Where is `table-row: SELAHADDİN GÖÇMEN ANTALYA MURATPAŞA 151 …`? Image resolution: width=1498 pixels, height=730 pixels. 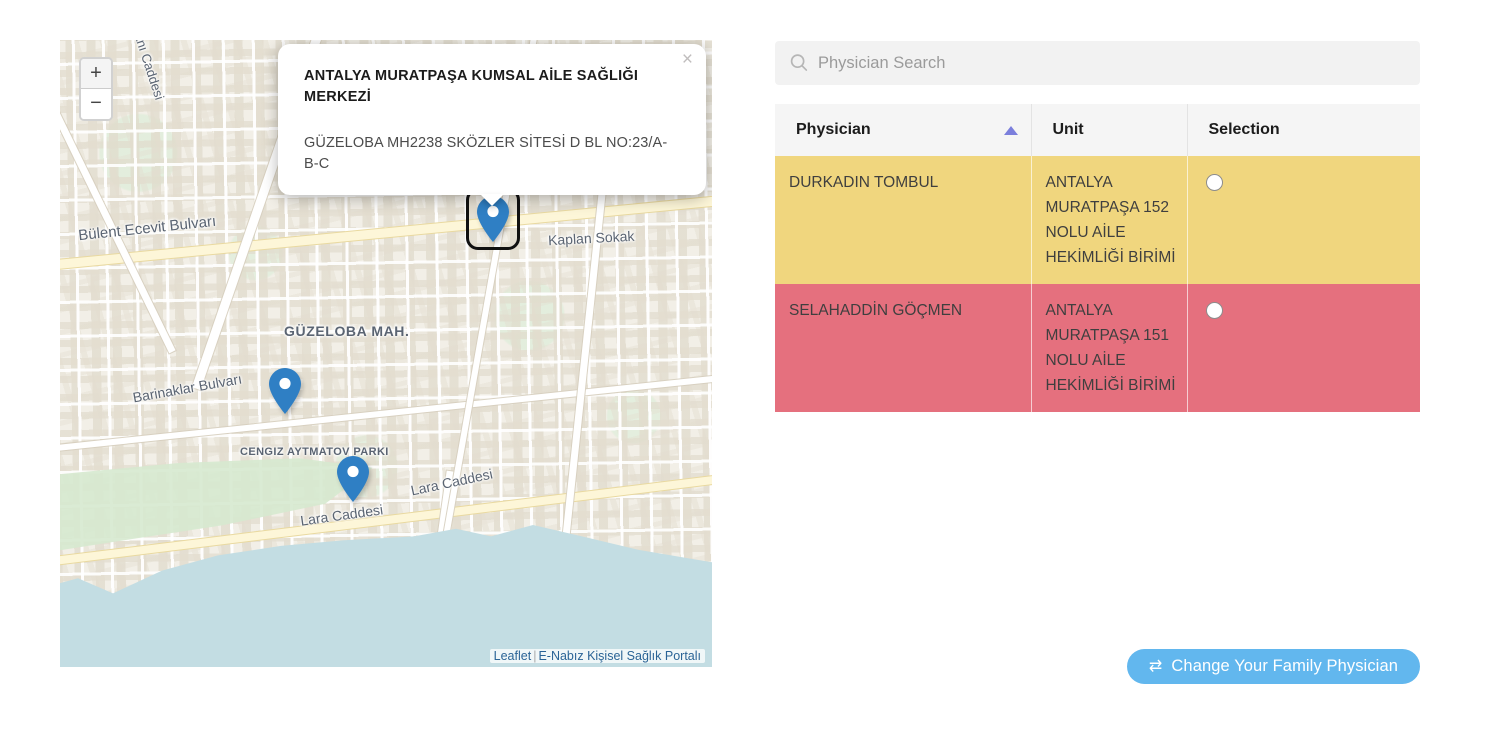
table-row: SELAHADDİN GÖÇMEN ANTALYA MURATPAŞA 151 … is located at coordinates (1097, 348).